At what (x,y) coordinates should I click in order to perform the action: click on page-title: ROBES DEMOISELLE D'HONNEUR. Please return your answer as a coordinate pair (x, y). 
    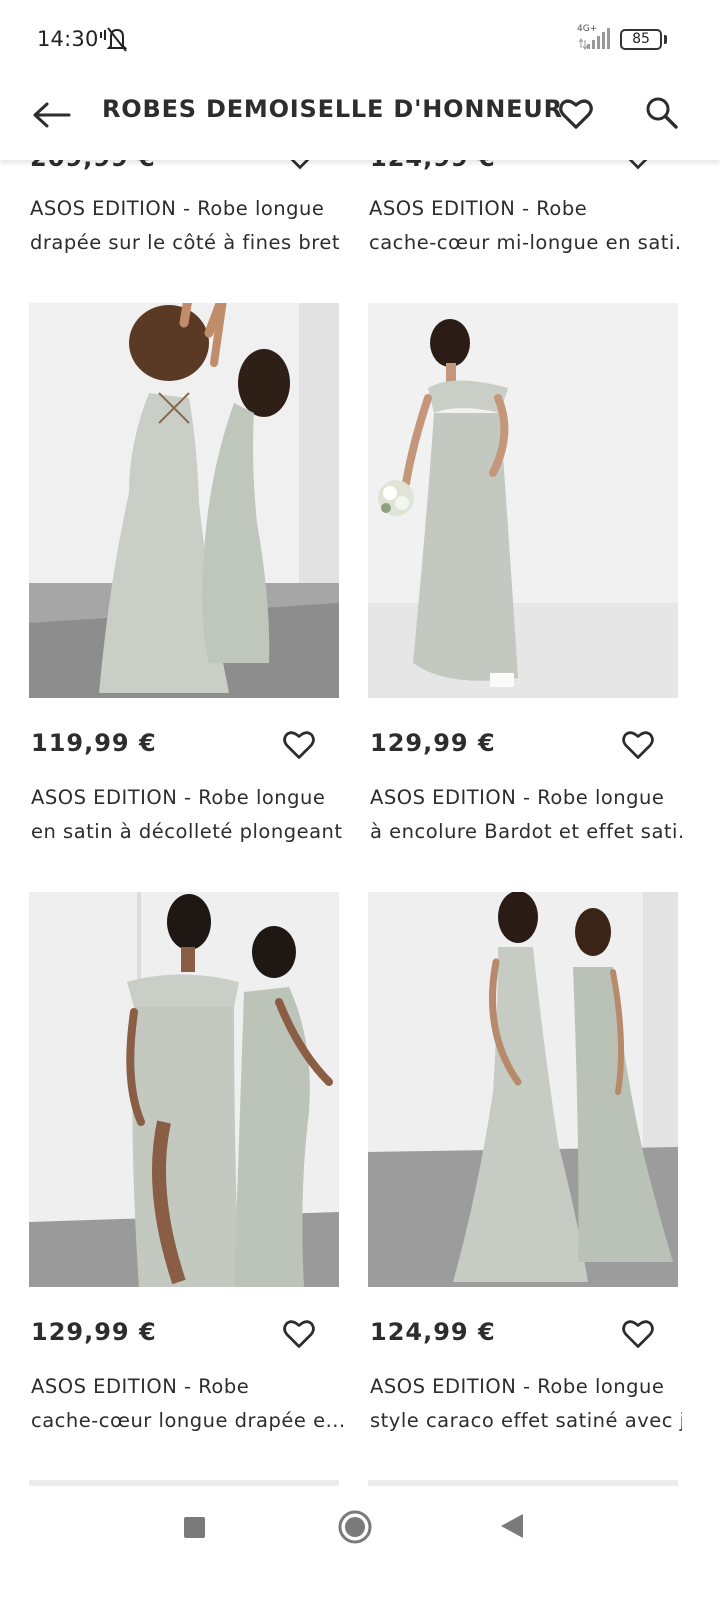
    Looking at the image, I should click on (332, 109).